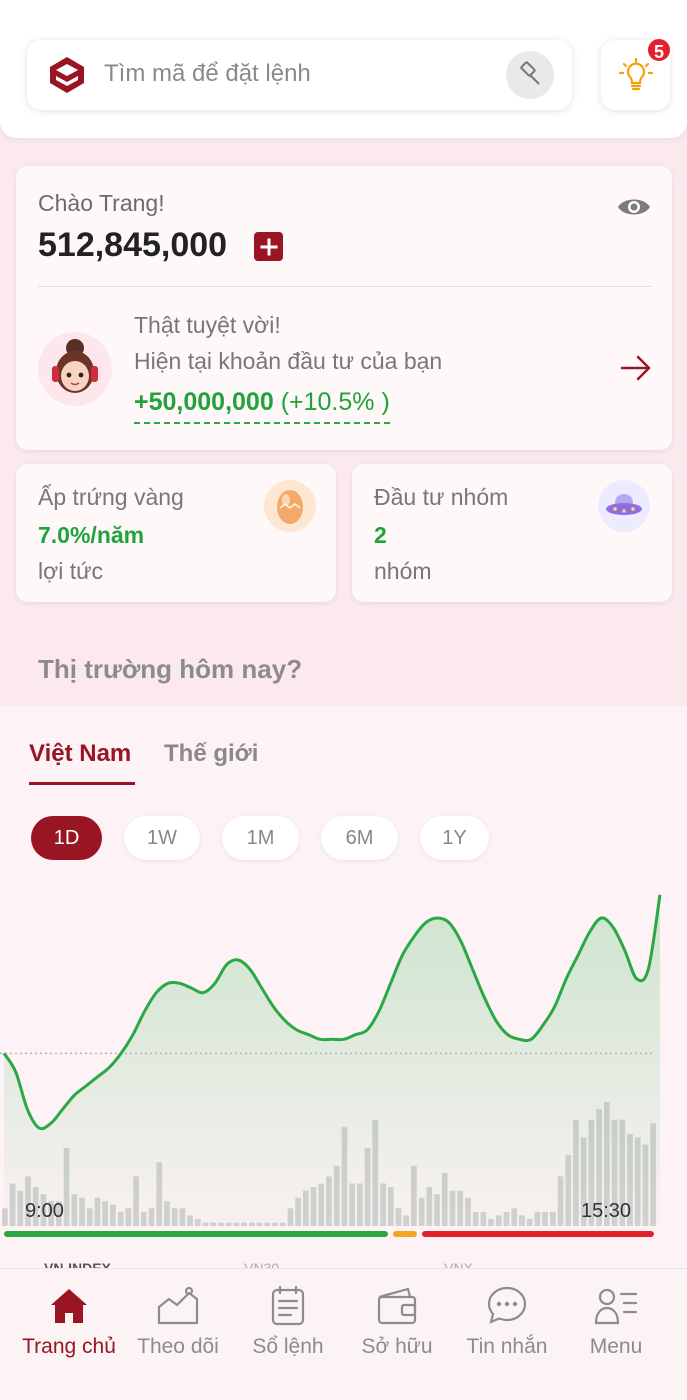 This screenshot has width=687, height=1400. Describe the element at coordinates (69, 1324) in the screenshot. I see `nav-home: Trang chủ` at that location.